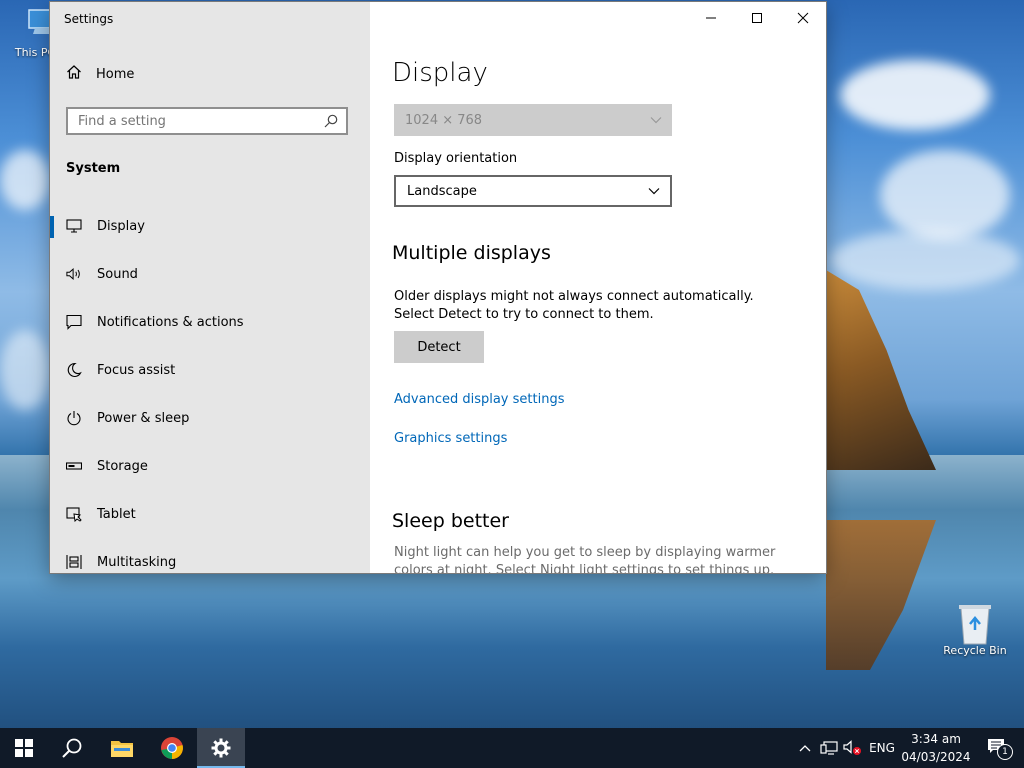  Describe the element at coordinates (975, 623) in the screenshot. I see `recycle-bin-icon` at that location.